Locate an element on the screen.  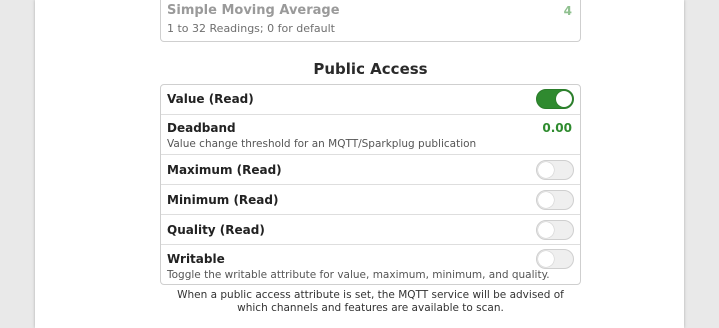
moving-average-value: 4 is located at coordinates (568, 11).